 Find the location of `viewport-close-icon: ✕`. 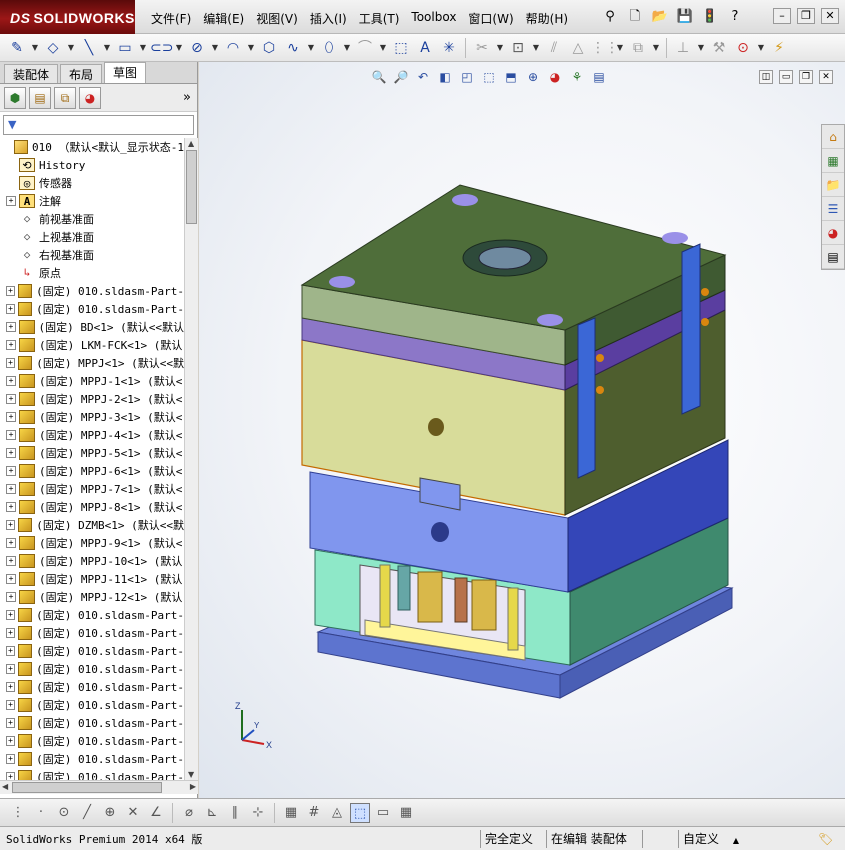

viewport-close-icon: ✕ is located at coordinates (826, 77).